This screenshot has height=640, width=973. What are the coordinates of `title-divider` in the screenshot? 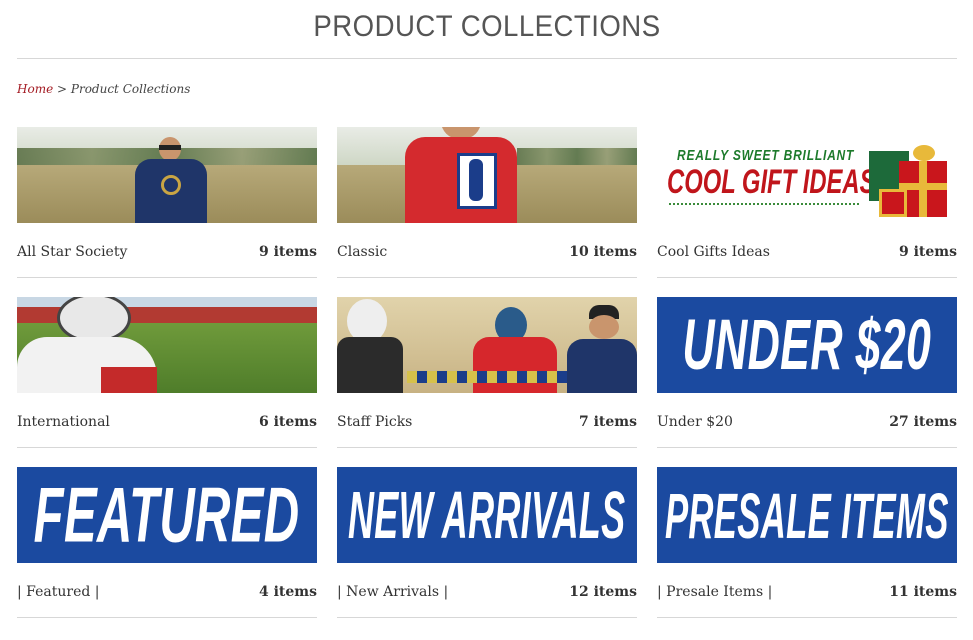 It's located at (487, 58).